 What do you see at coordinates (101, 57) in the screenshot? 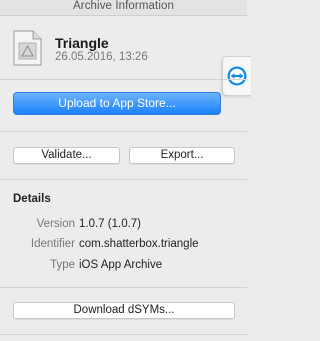
I see `archive-date: 26.05.2016, 13:26` at bounding box center [101, 57].